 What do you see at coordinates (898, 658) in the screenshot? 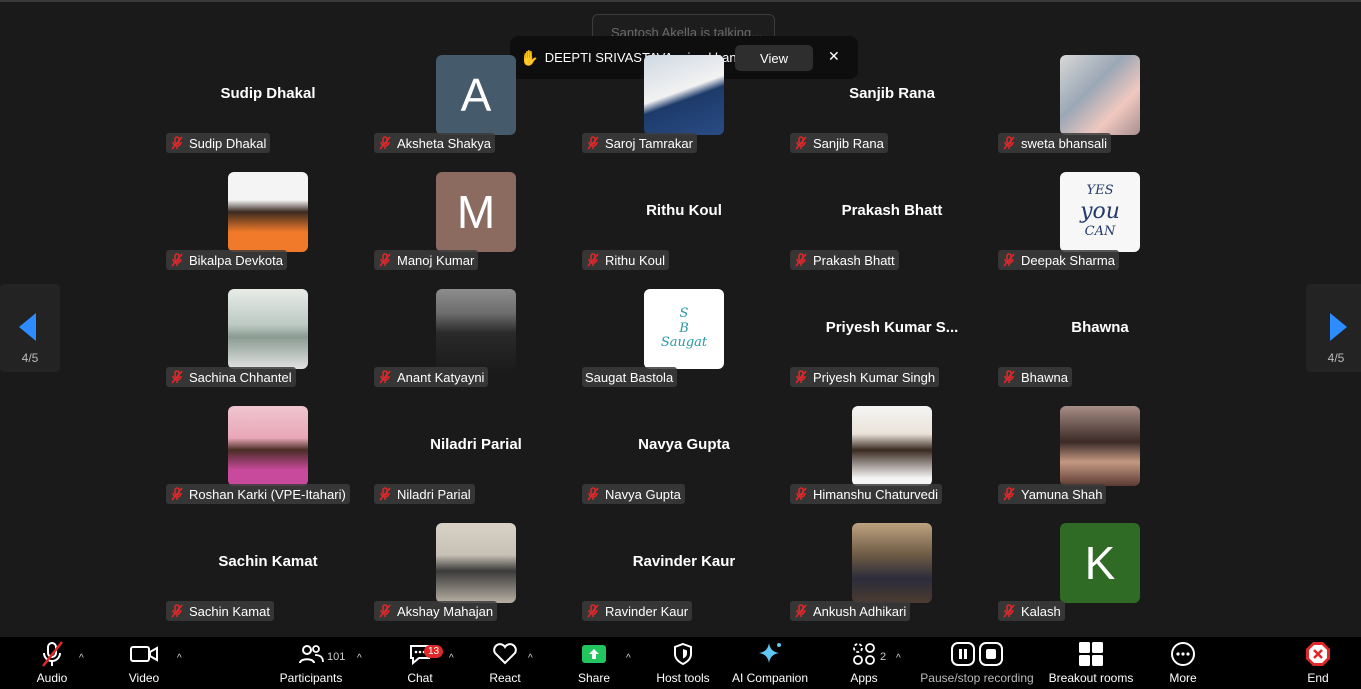
I see `apps-options-chevron-icon: ^` at bounding box center [898, 658].